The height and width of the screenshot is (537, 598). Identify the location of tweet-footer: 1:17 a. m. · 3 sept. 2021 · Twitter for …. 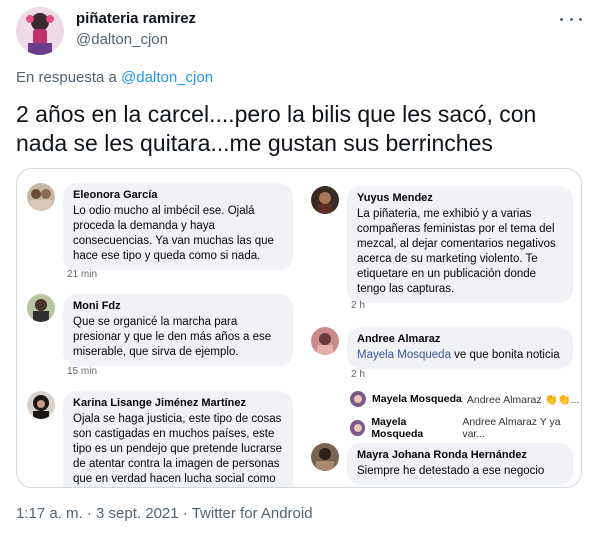
(164, 513).